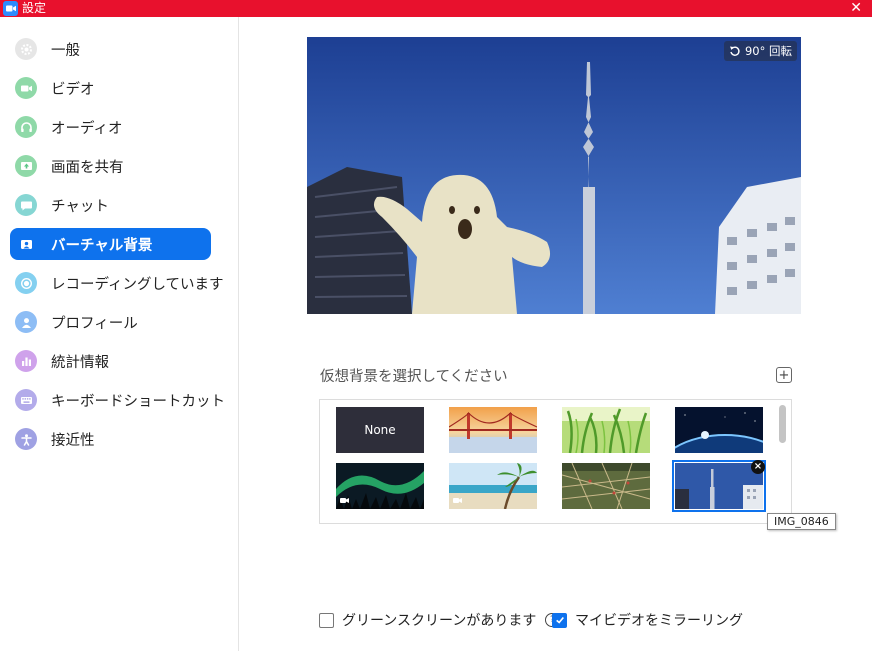  Describe the element at coordinates (782, 424) in the screenshot. I see `gallery-scrollbar` at that location.